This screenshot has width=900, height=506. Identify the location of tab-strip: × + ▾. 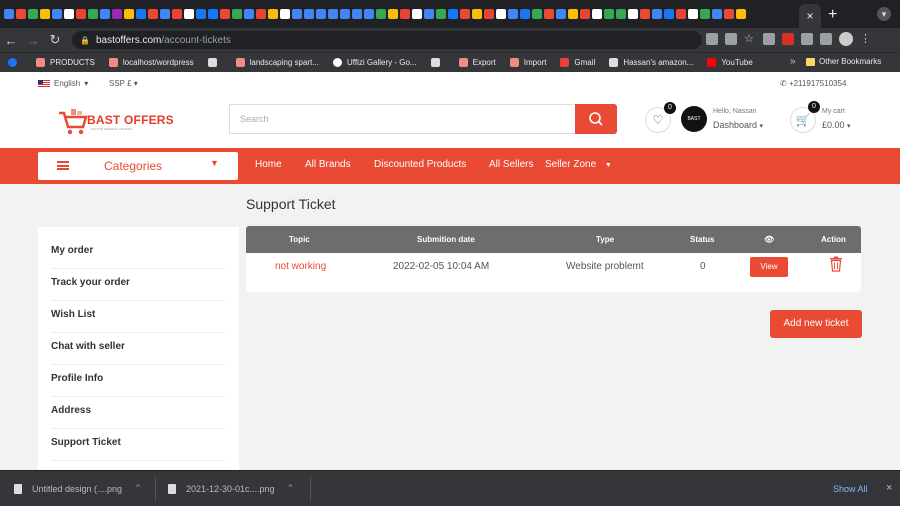
(450, 14).